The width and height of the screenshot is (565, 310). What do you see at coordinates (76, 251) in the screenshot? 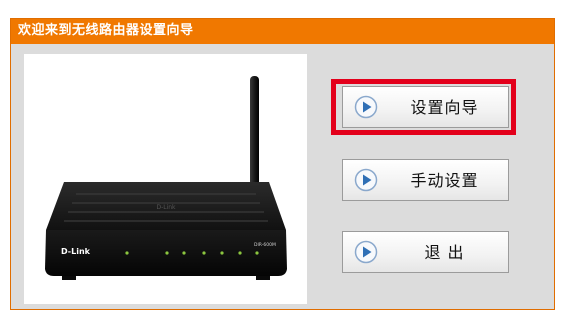
I see `router-brand: D-Link` at bounding box center [76, 251].